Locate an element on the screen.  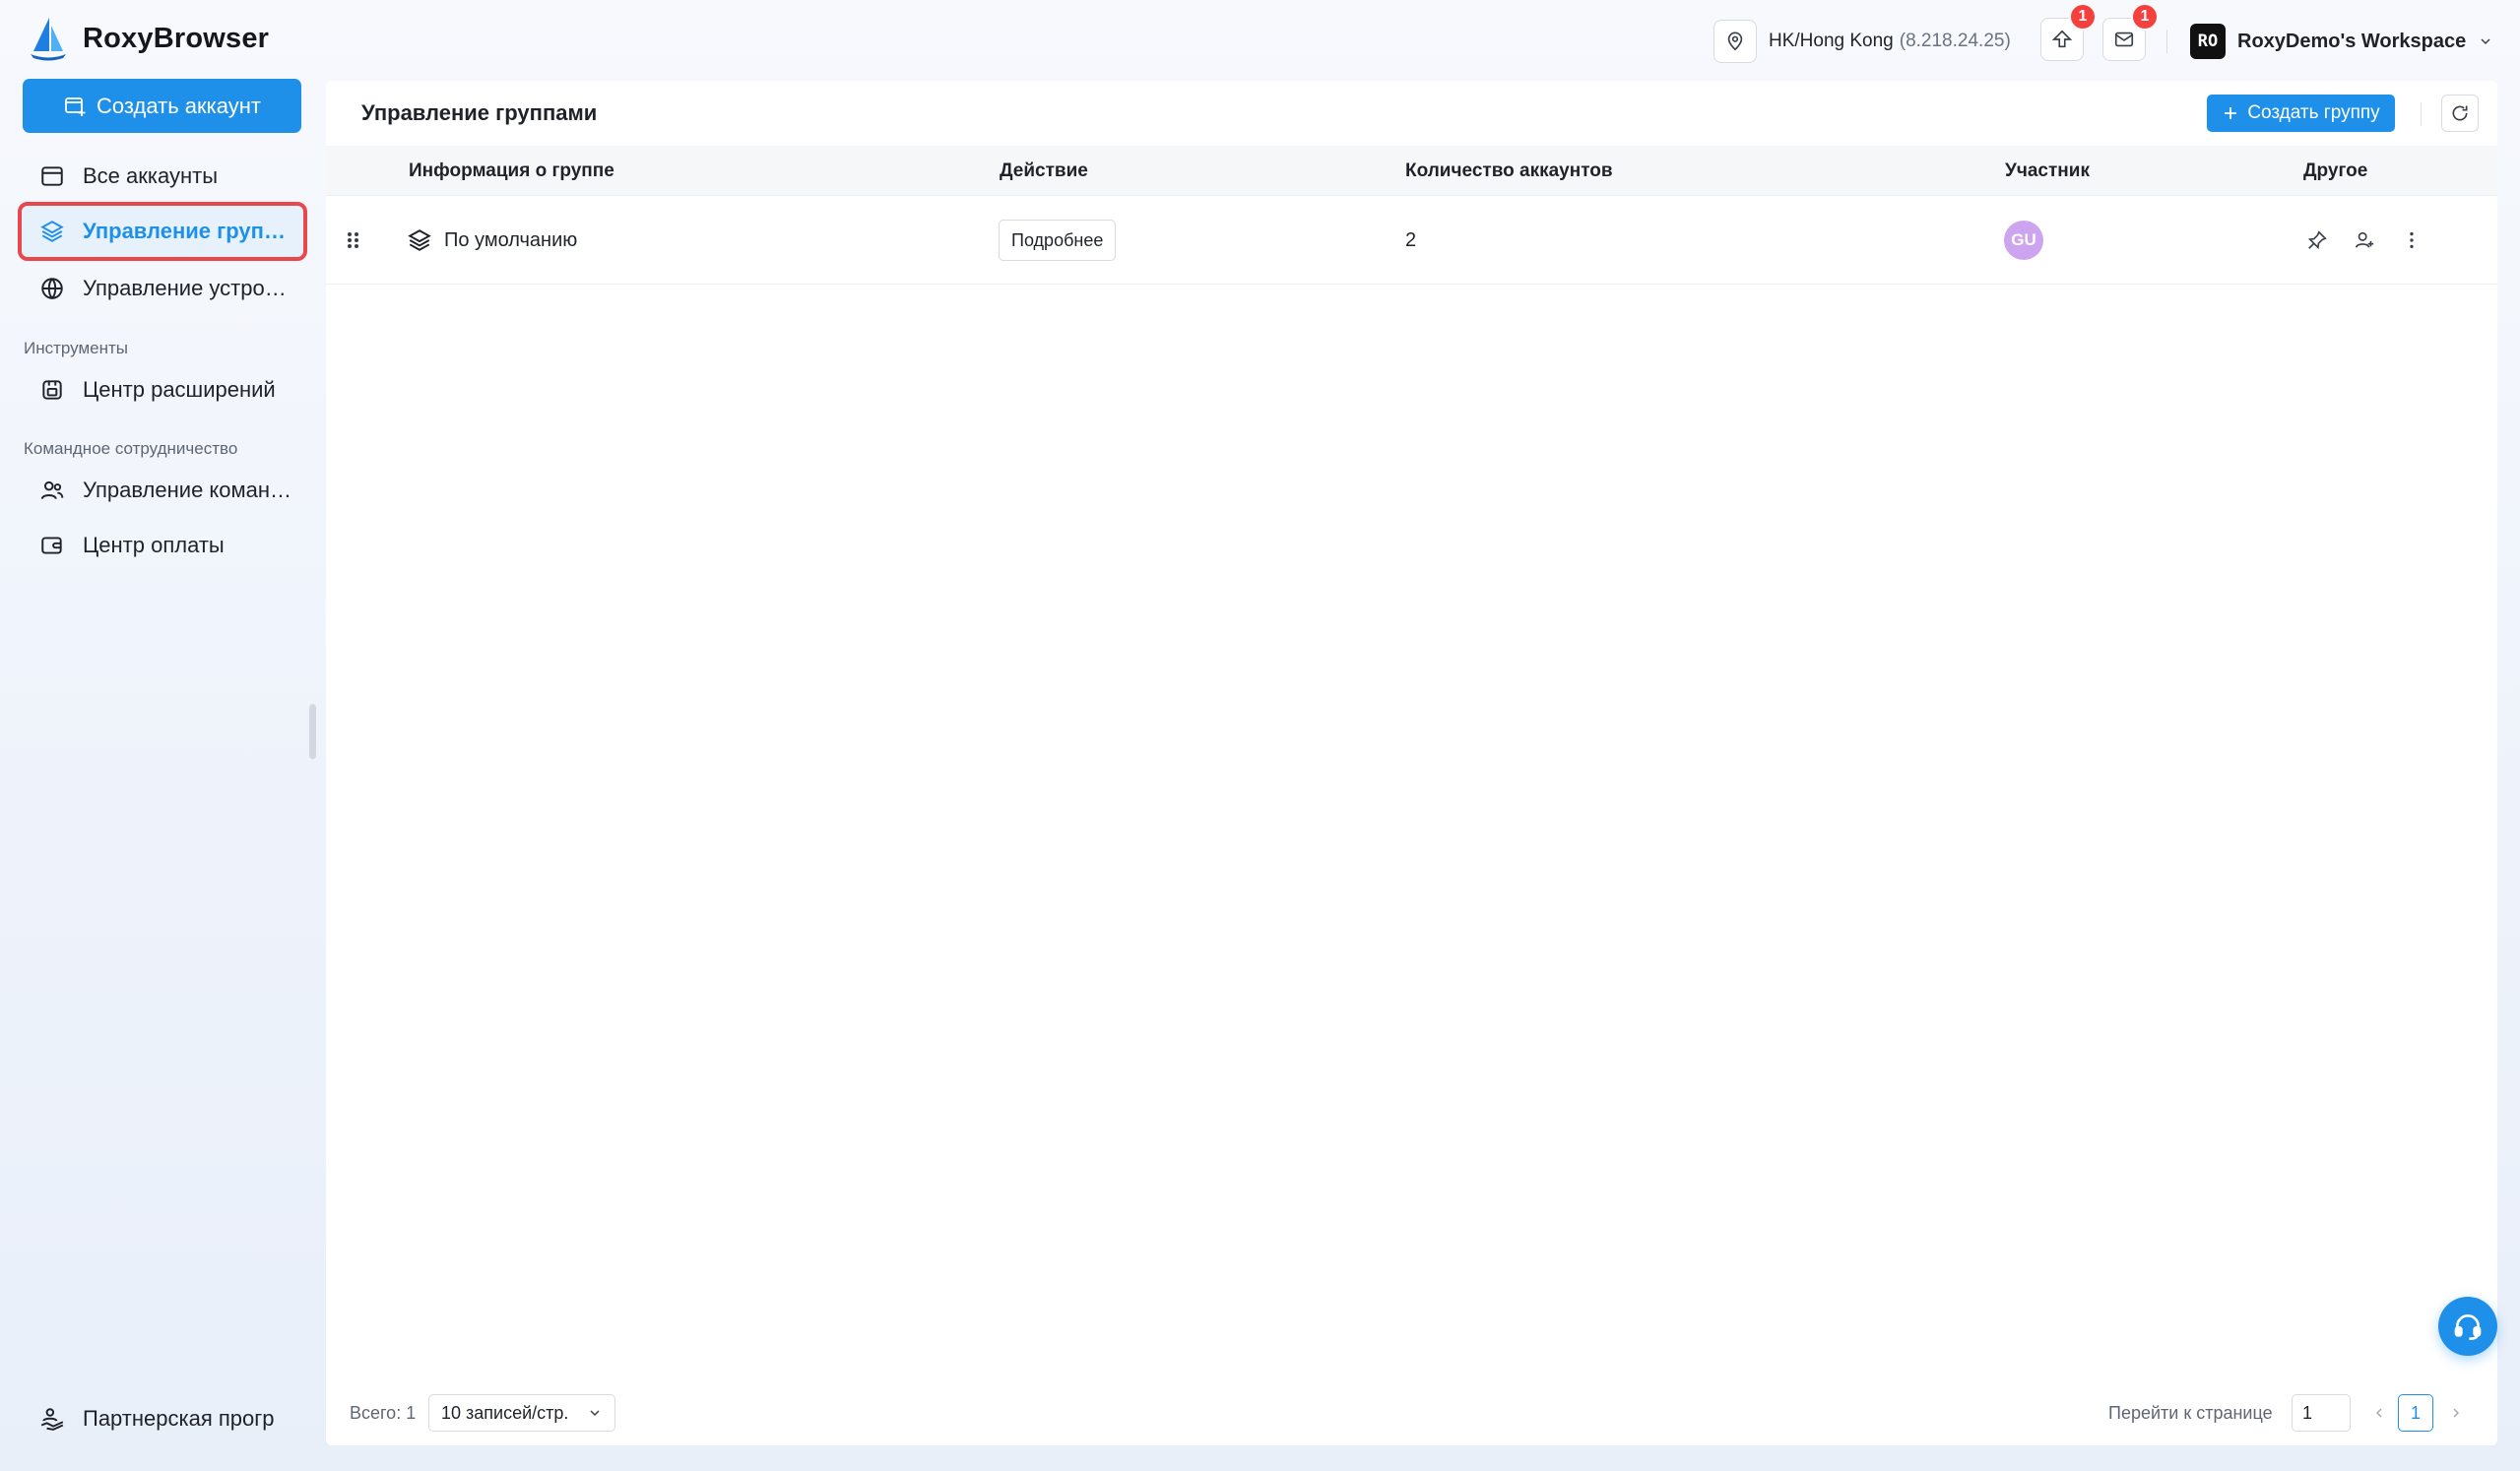
sidebar-item-partner-program: Партнерская прогр is located at coordinates (162, 1418).